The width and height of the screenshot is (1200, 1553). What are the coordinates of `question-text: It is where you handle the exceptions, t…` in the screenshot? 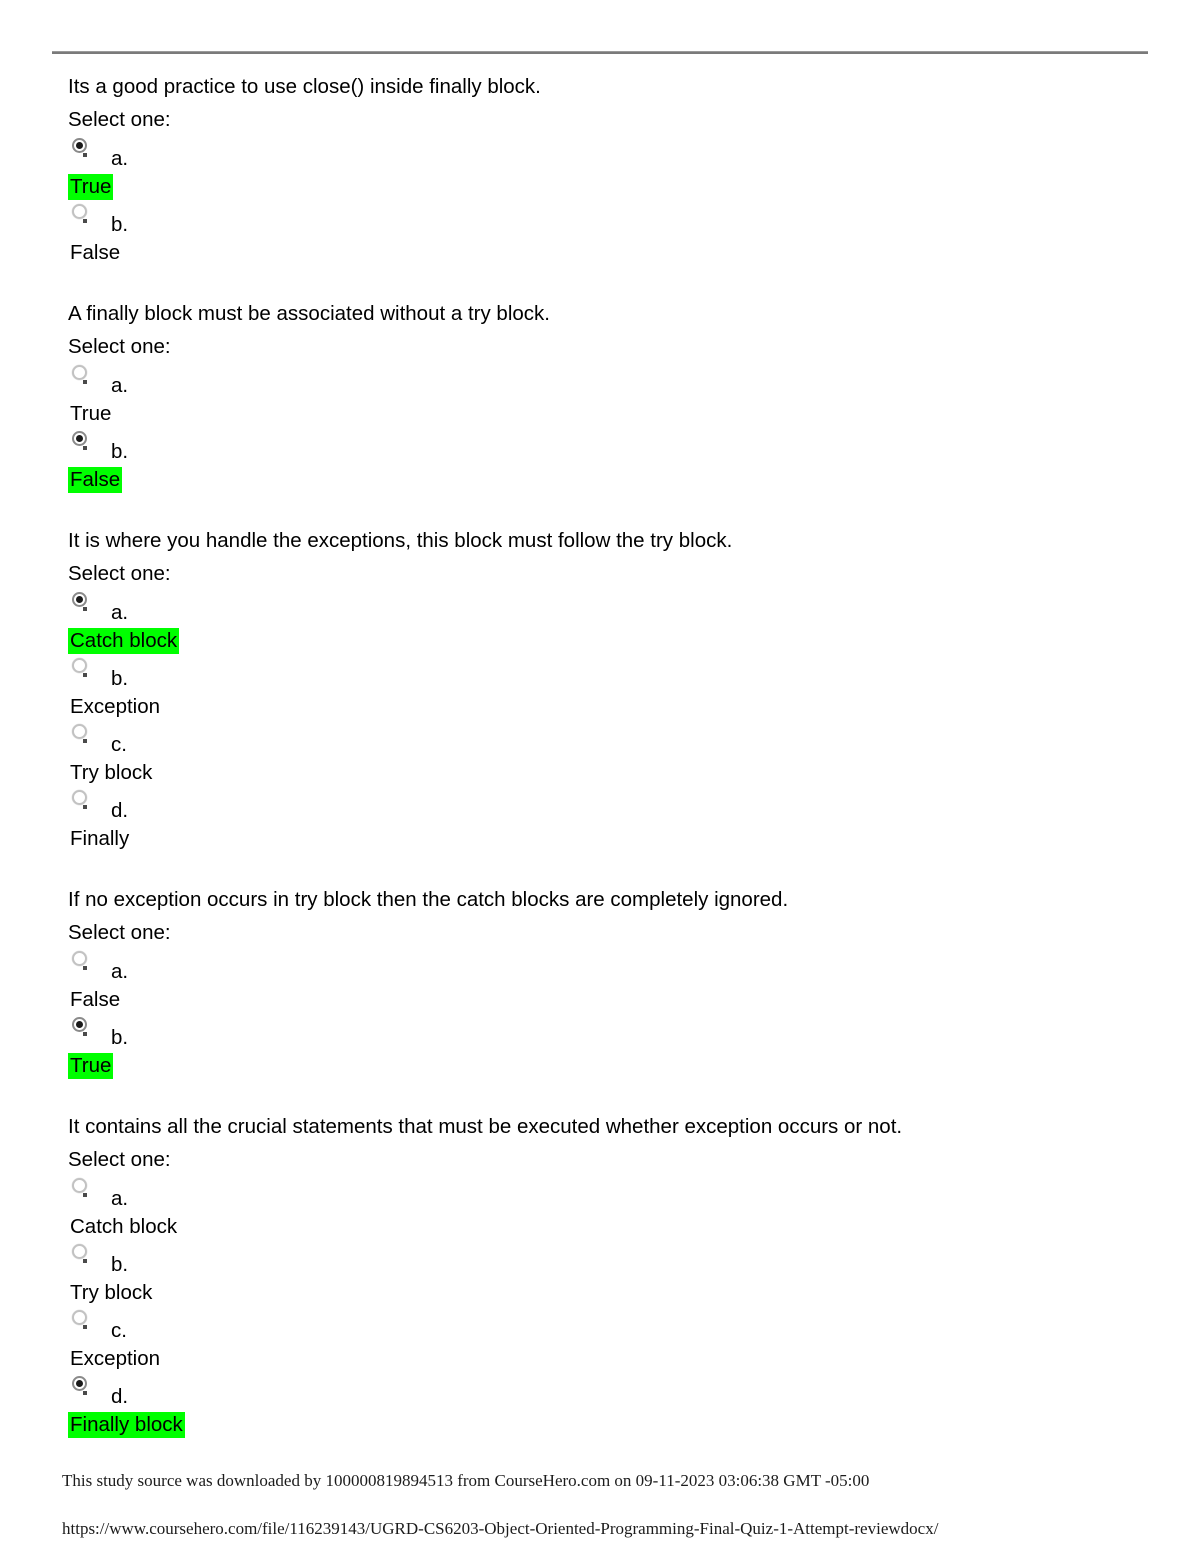 It's located at (400, 540).